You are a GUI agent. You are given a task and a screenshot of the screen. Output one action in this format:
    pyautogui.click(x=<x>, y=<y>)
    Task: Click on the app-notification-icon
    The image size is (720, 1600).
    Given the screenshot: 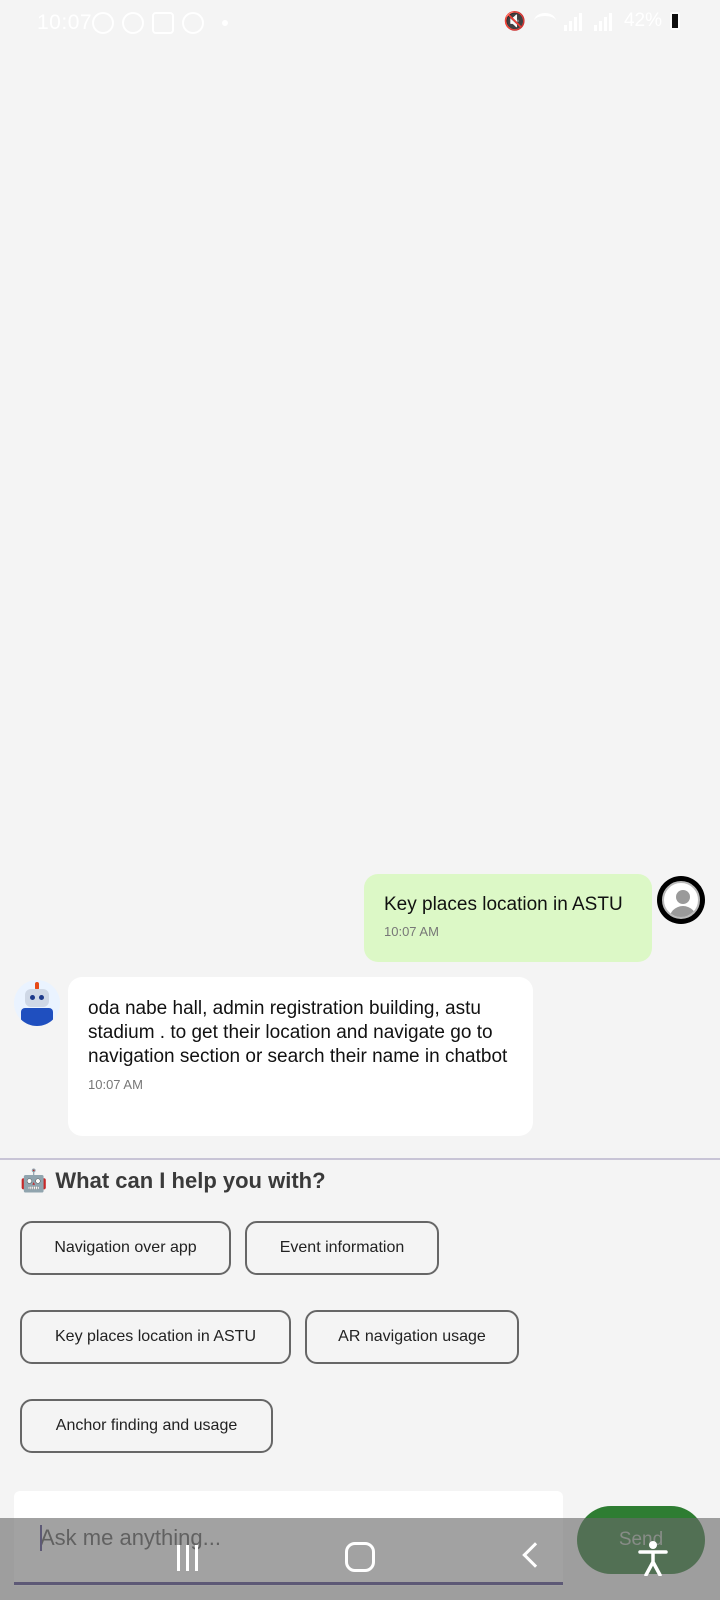 What is the action you would take?
    pyautogui.click(x=133, y=23)
    